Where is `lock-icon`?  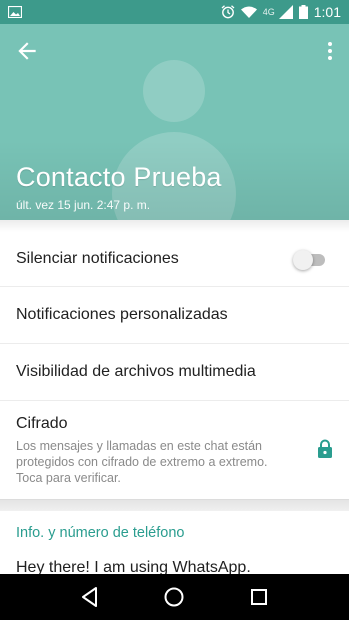
lock-icon is located at coordinates (325, 448).